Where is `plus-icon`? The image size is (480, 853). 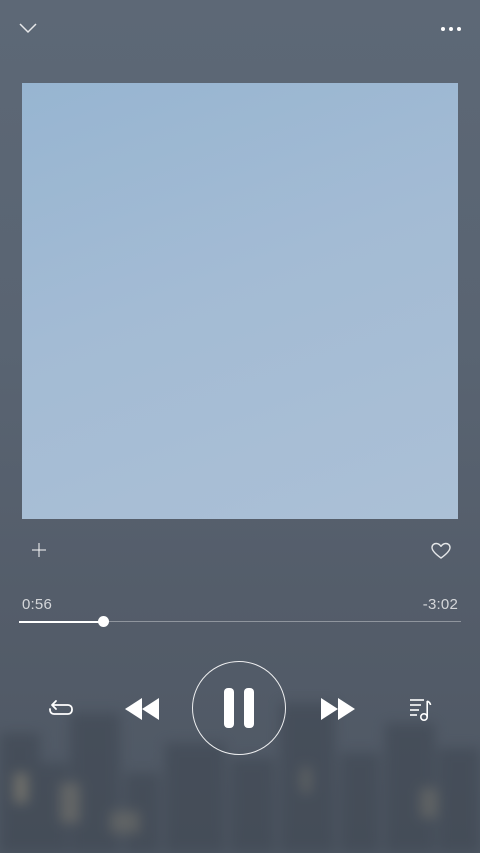
plus-icon is located at coordinates (39, 550).